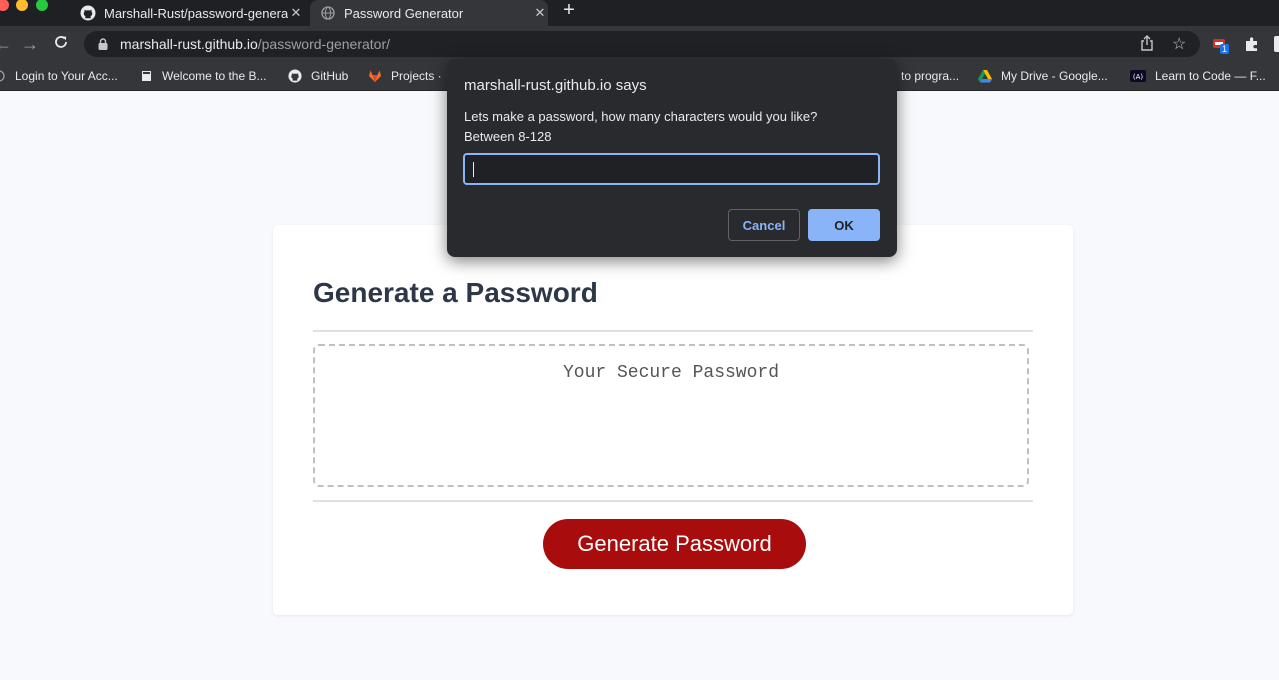  What do you see at coordinates (1225, 49) in the screenshot?
I see `extension-badge: 1` at bounding box center [1225, 49].